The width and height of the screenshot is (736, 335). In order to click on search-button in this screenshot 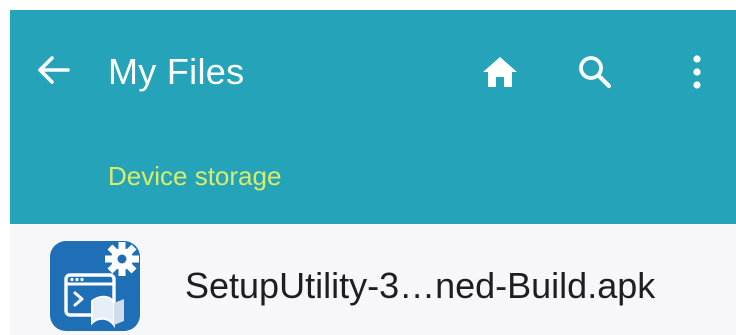, I will do `click(595, 72)`.